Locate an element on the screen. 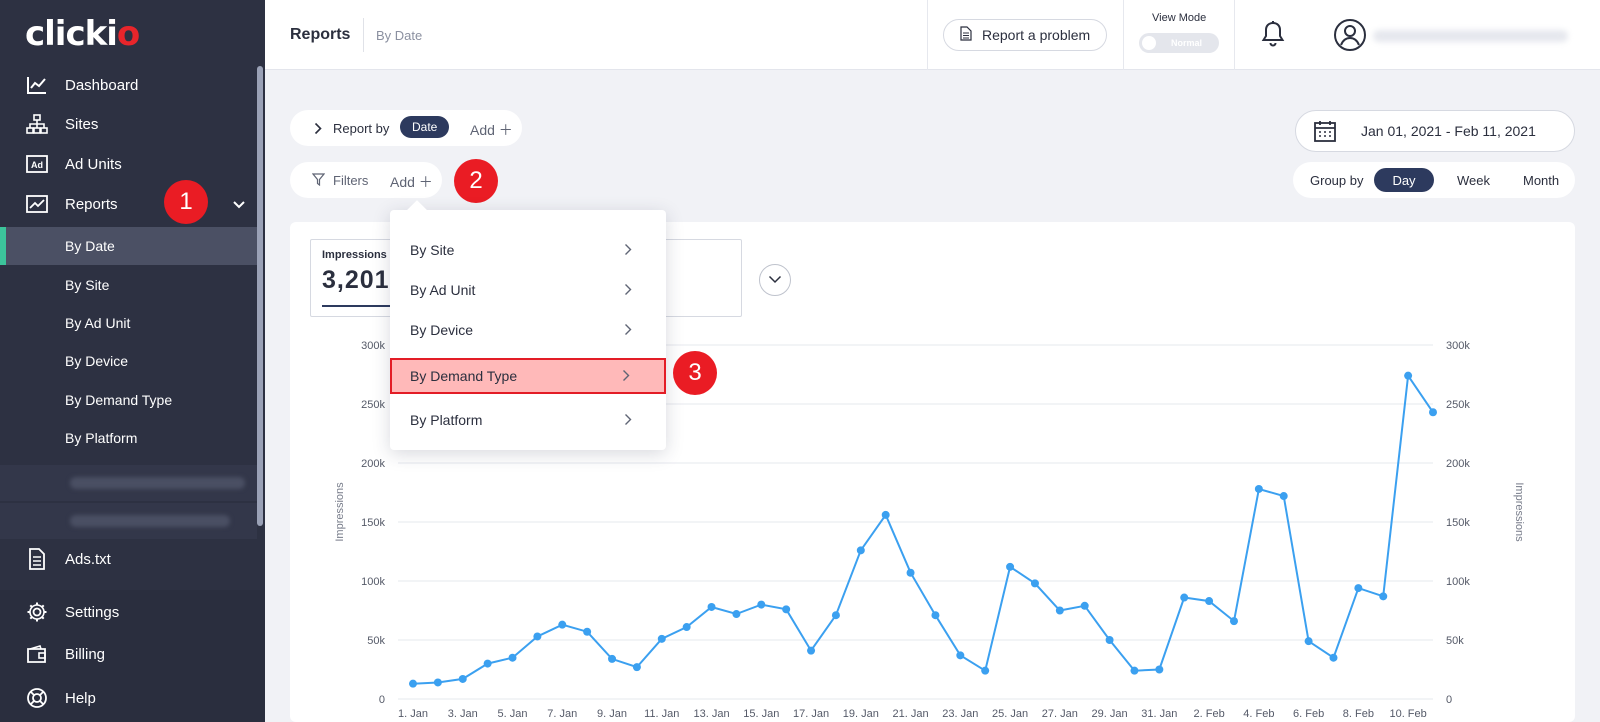 This screenshot has height=722, width=1600. sidebar-item-dashboard: Dashboard is located at coordinates (131, 85).